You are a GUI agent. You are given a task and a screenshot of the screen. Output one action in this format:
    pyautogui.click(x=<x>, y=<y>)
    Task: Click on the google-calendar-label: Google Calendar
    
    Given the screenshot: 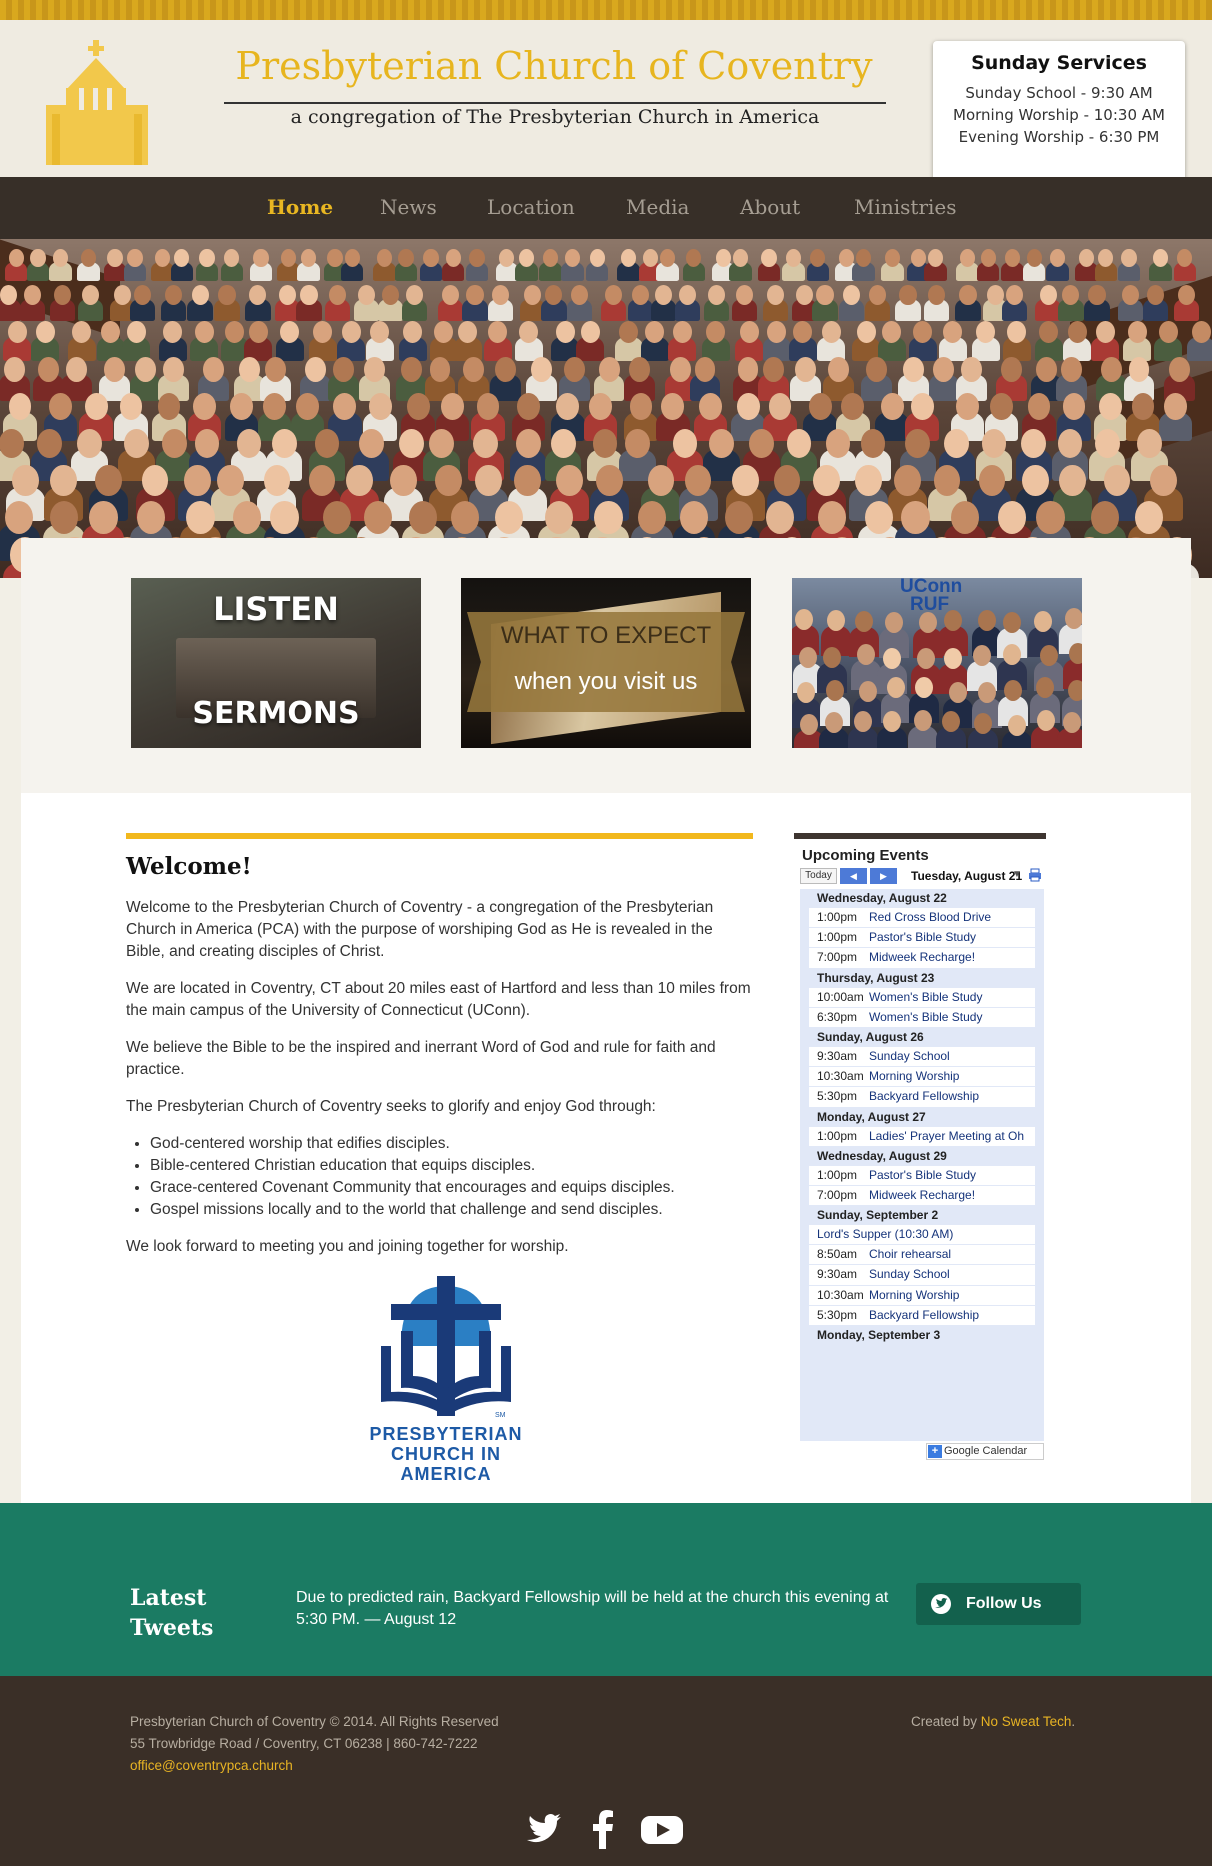 What is the action you would take?
    pyautogui.click(x=986, y=1451)
    